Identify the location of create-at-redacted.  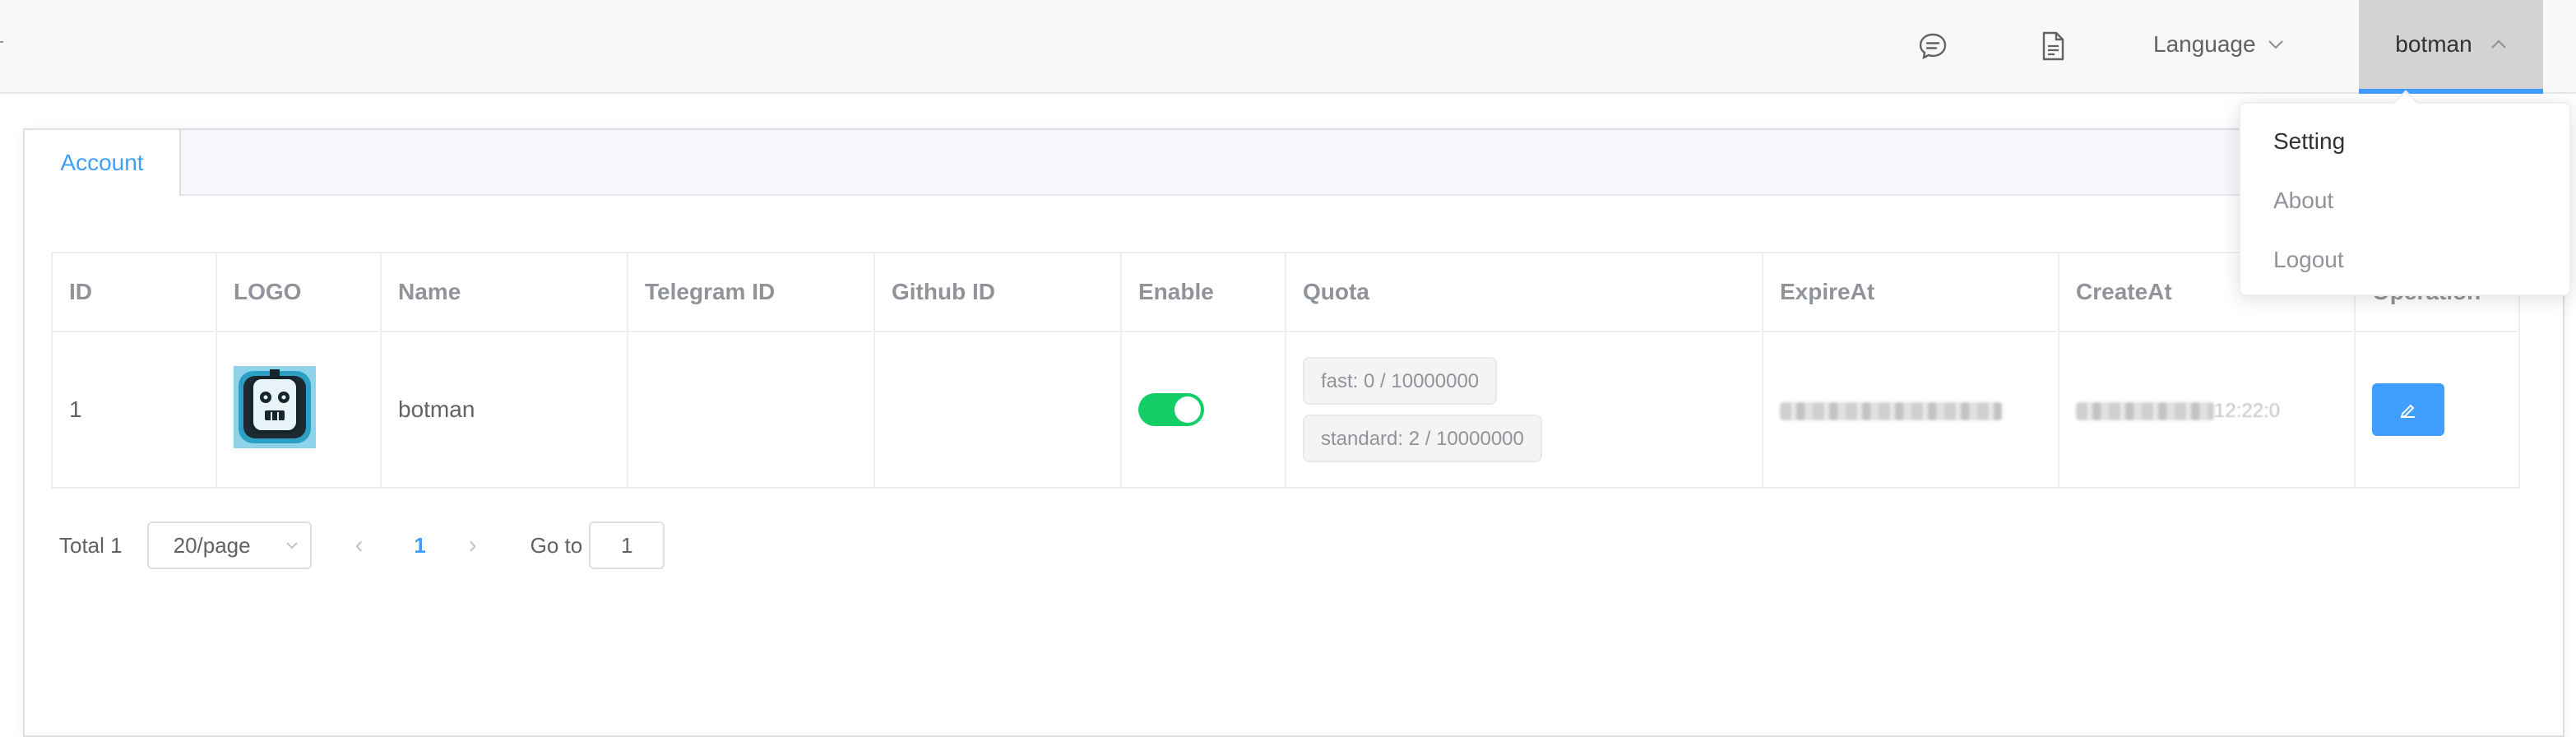
(2145, 411).